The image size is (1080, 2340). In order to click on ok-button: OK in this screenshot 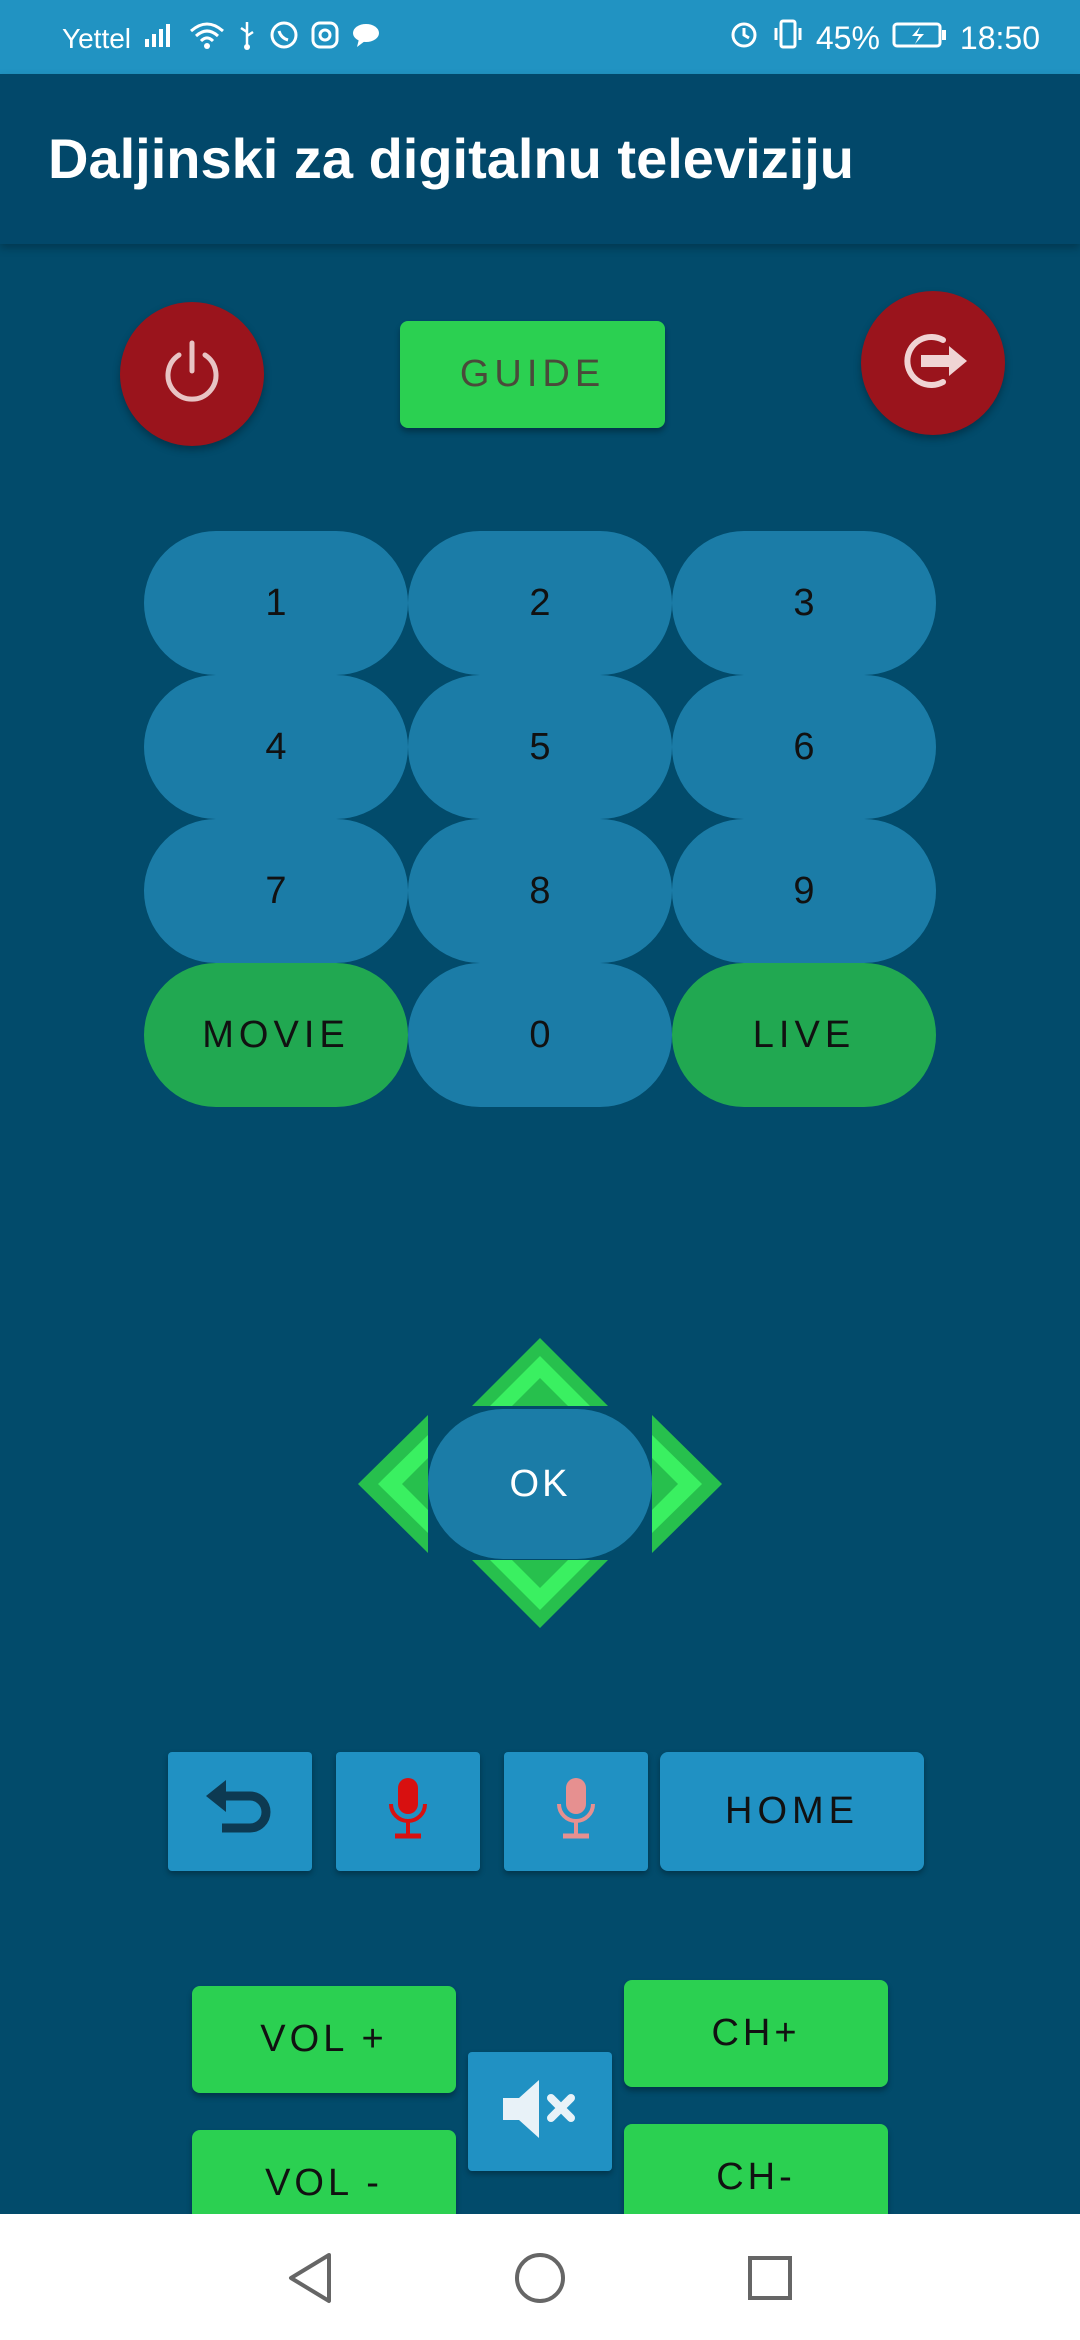, I will do `click(540, 1484)`.